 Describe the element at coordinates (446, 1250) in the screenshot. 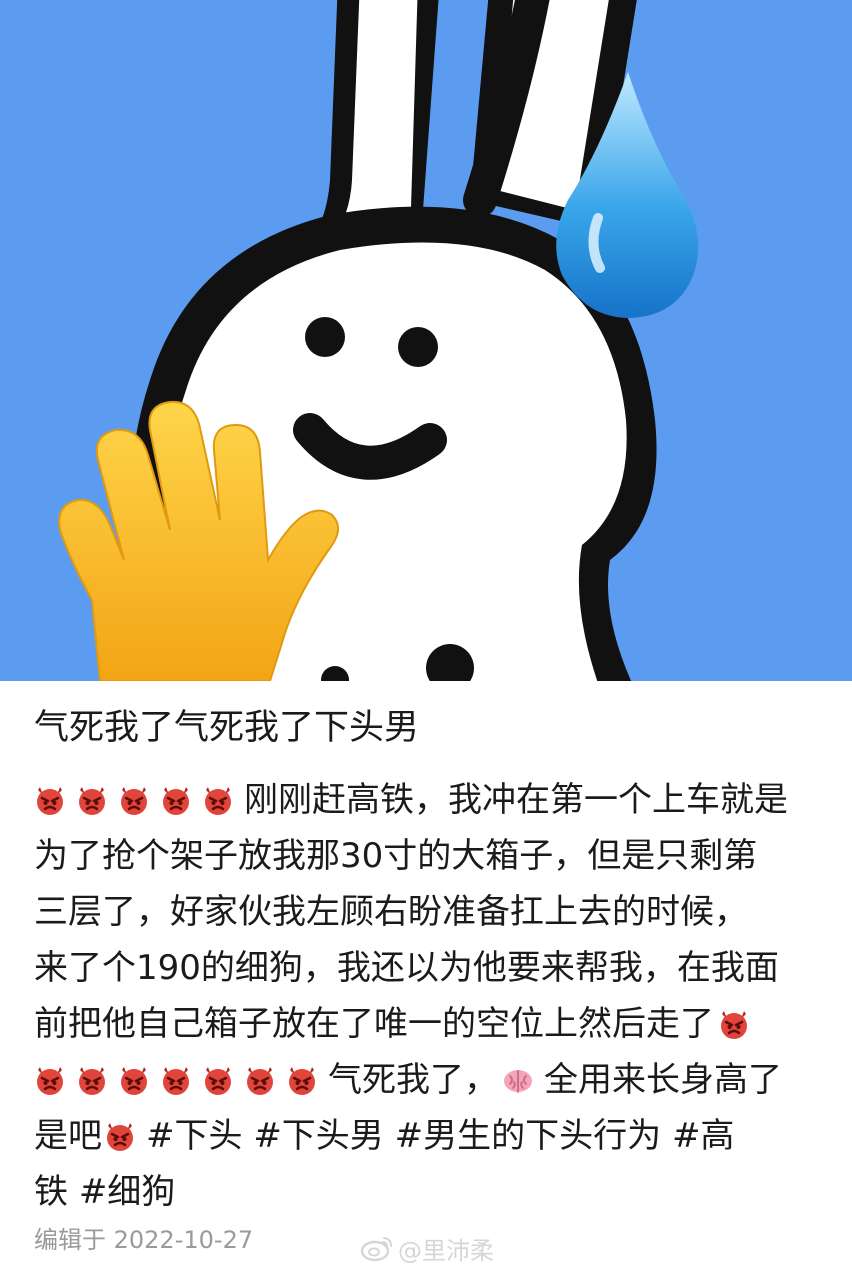

I see `watermark-text: @里沛柔` at that location.